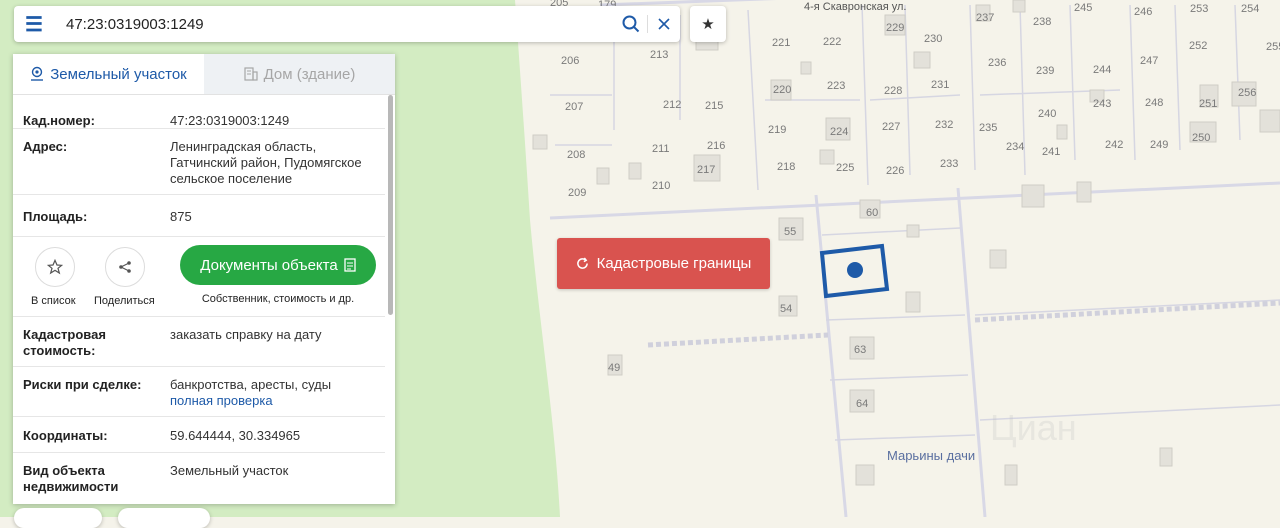  Describe the element at coordinates (251, 384) in the screenshot. I see `risks-value: банкротства, аресты, суды` at that location.